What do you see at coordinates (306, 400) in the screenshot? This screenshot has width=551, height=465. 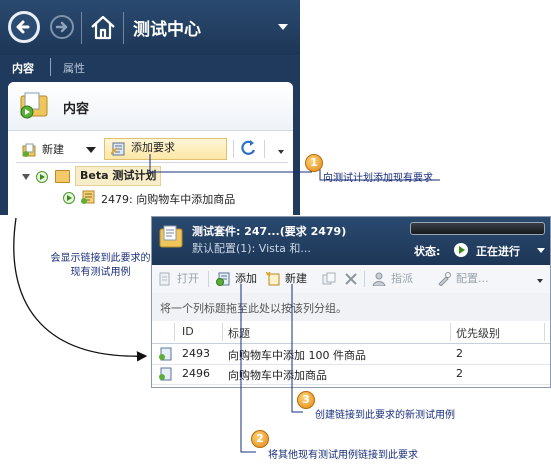 I see `callout-badge-3: 3` at bounding box center [306, 400].